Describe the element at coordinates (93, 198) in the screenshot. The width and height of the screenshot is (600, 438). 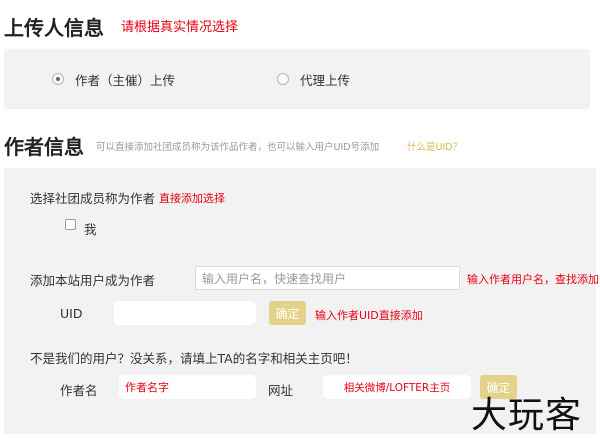
I see `club-member-label: 选择社团成员称为作者` at that location.